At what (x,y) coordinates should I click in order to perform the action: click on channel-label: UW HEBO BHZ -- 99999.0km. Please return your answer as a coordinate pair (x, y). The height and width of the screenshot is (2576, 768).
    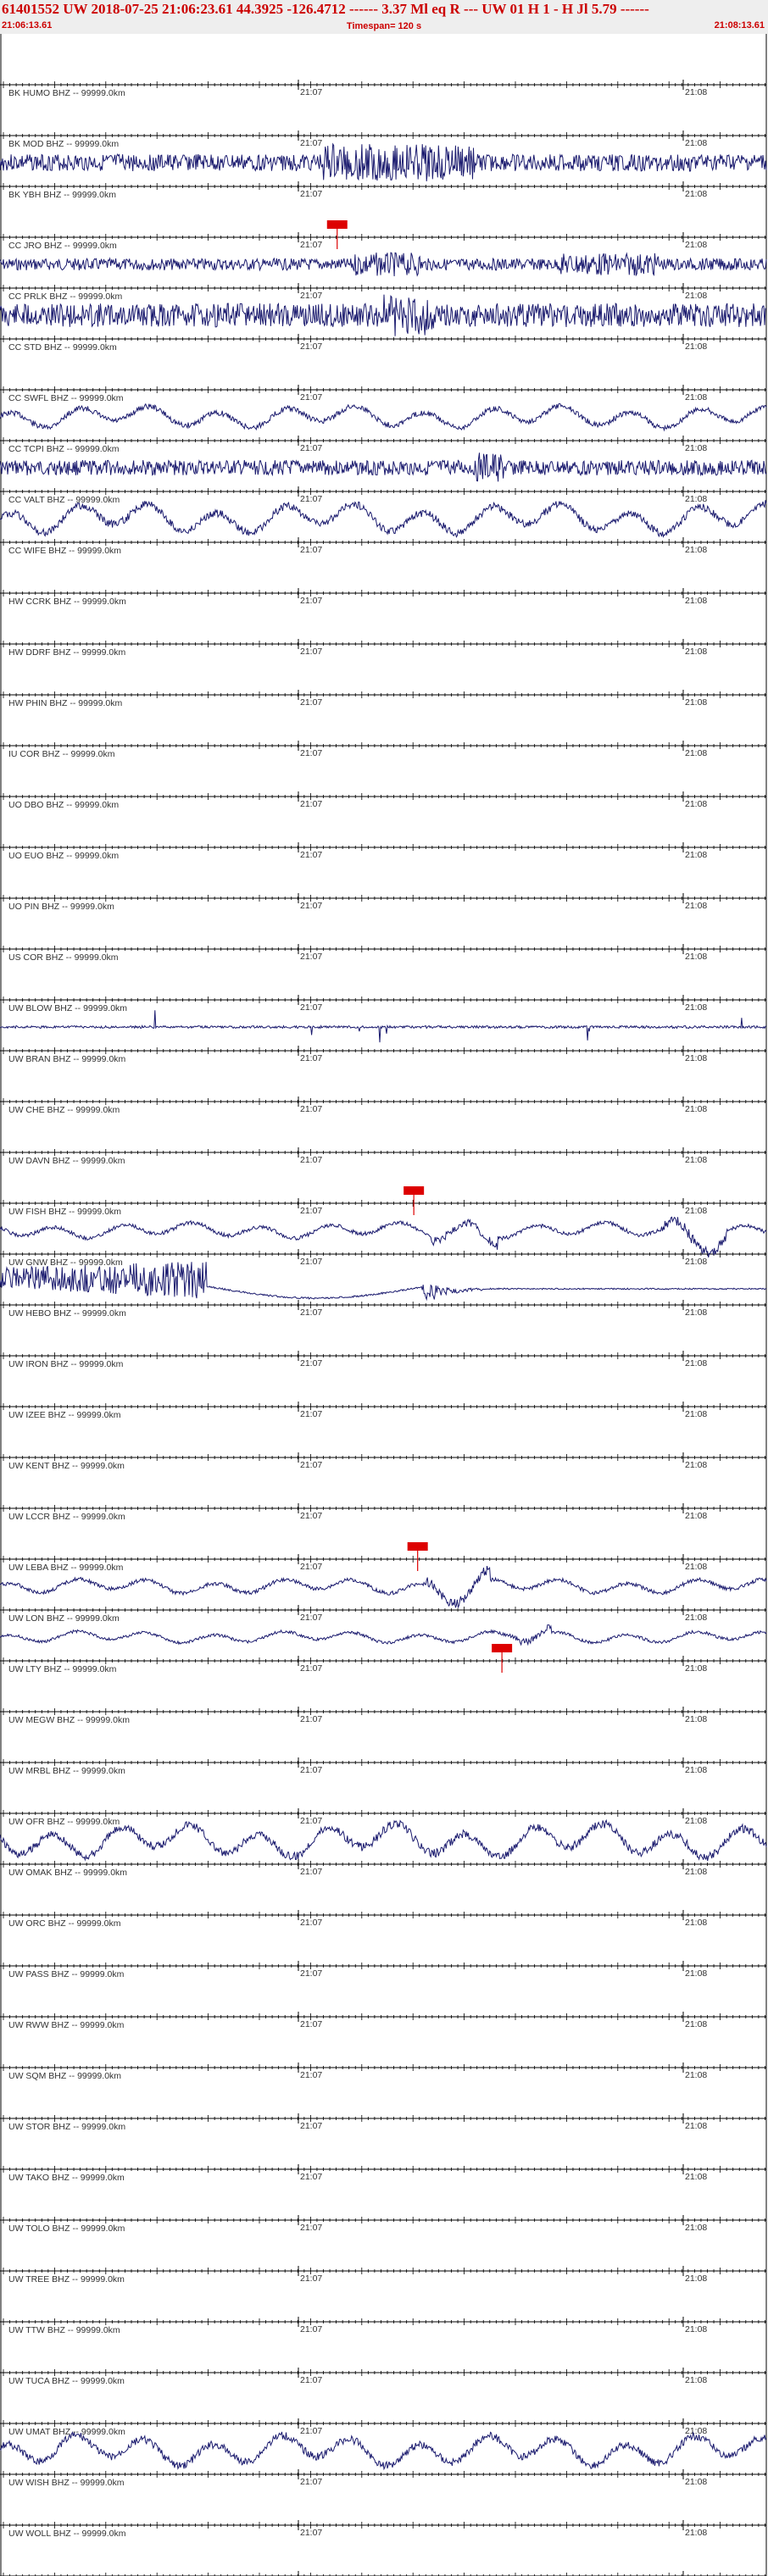
    Looking at the image, I should click on (67, 1313).